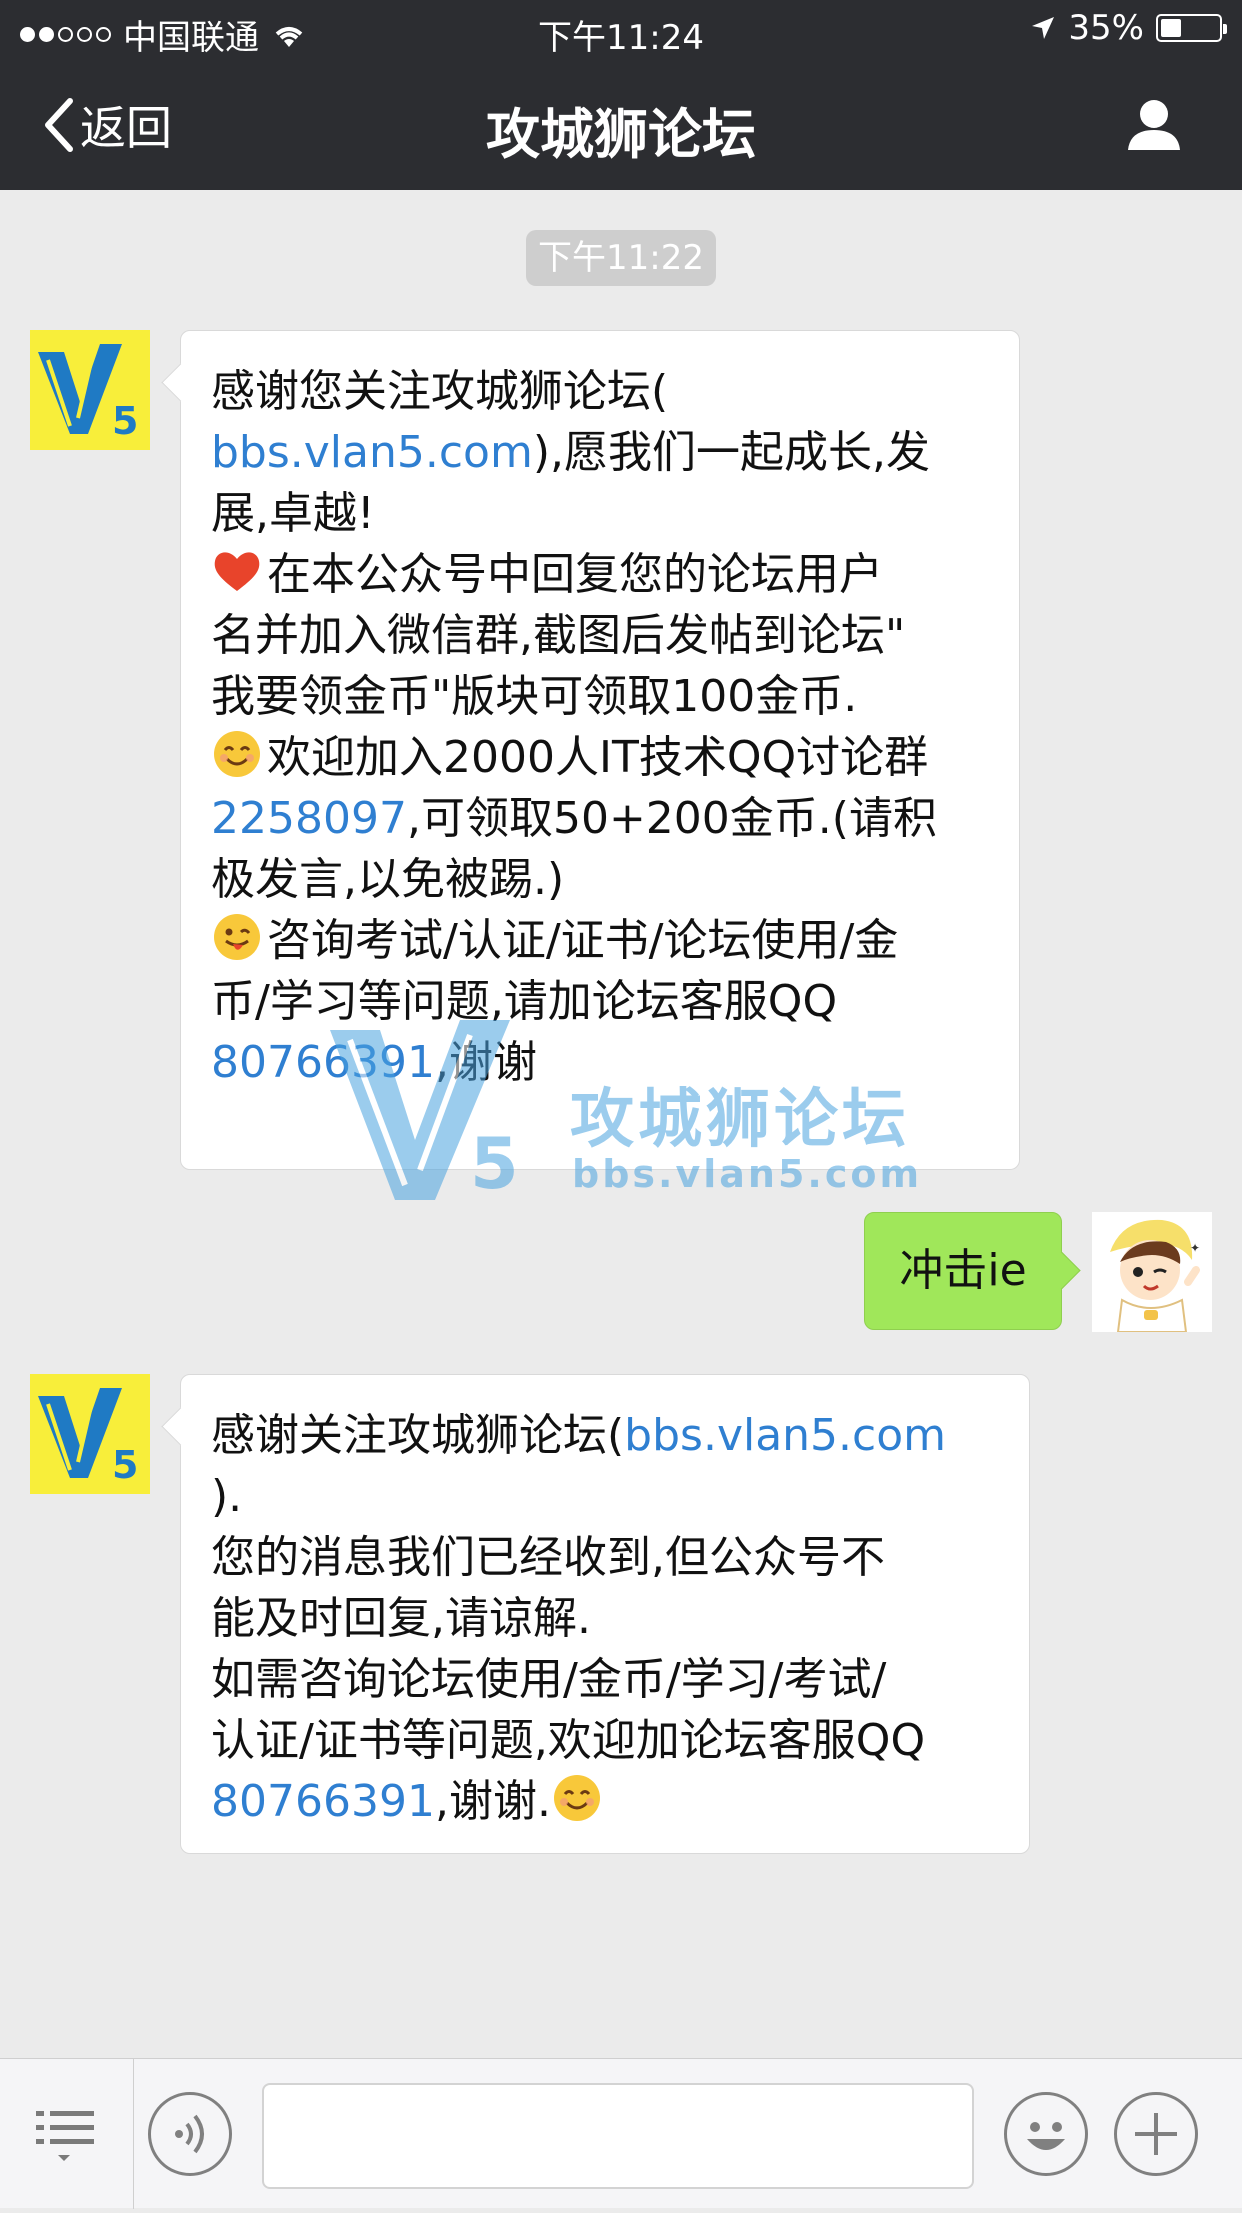 The width and height of the screenshot is (1242, 2213). Describe the element at coordinates (601, 879) in the screenshot. I see `message-line: 极发言,以免被踢.)` at that location.